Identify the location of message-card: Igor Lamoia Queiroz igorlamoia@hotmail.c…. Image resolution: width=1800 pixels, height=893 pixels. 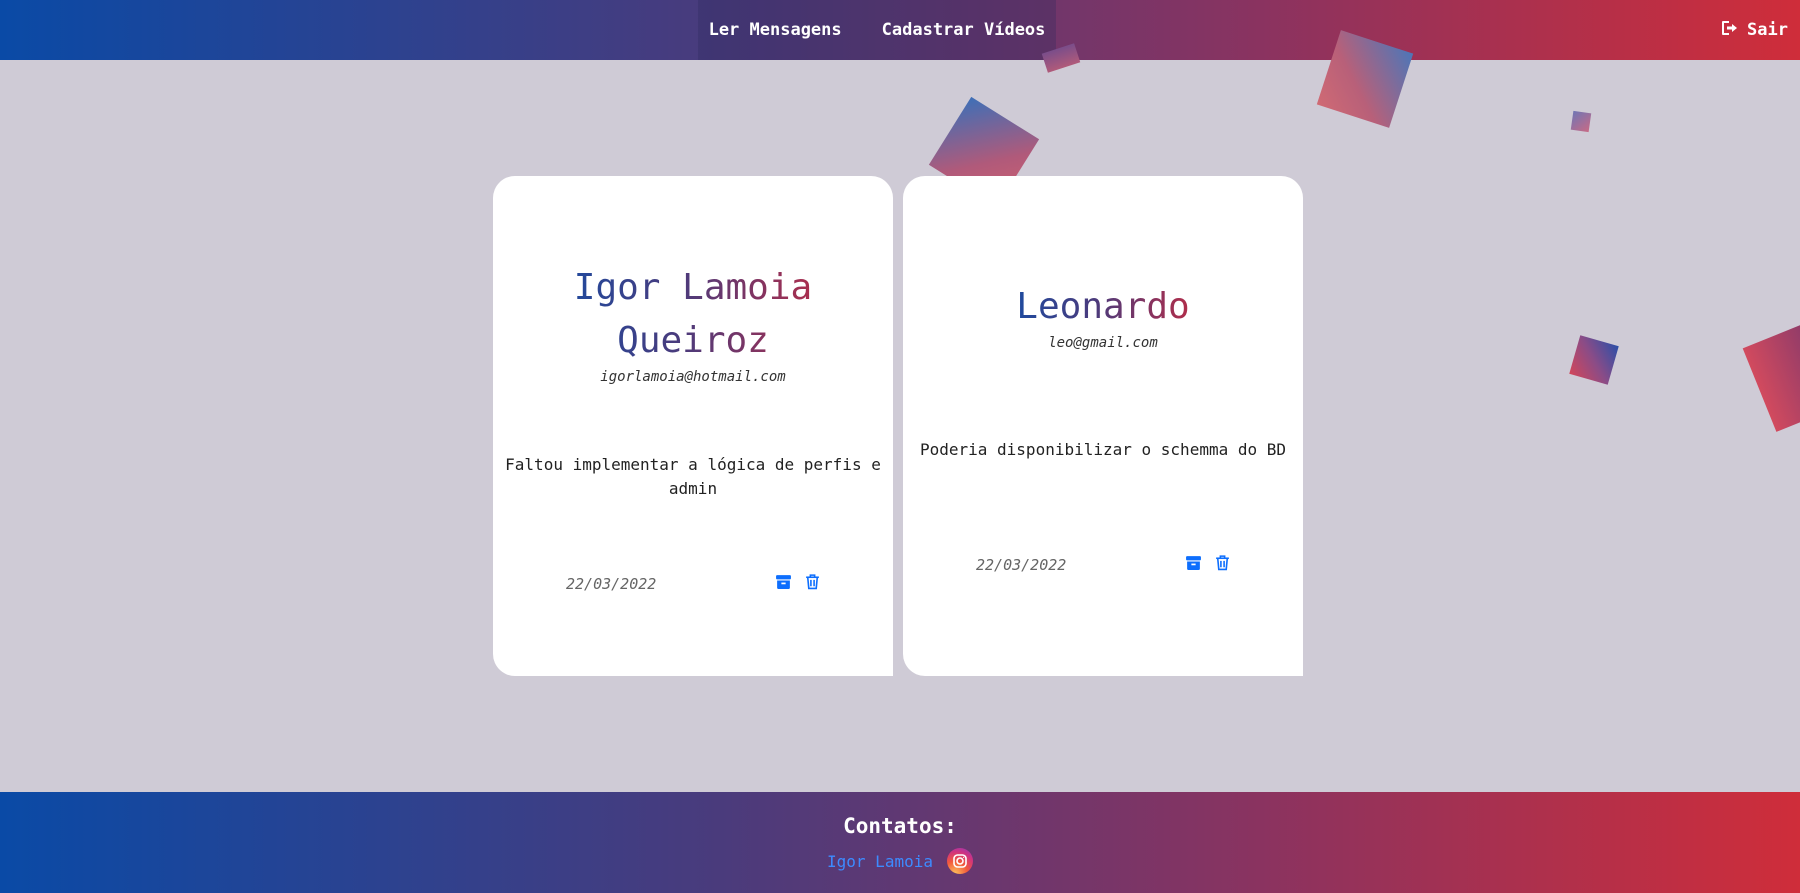
(693, 426).